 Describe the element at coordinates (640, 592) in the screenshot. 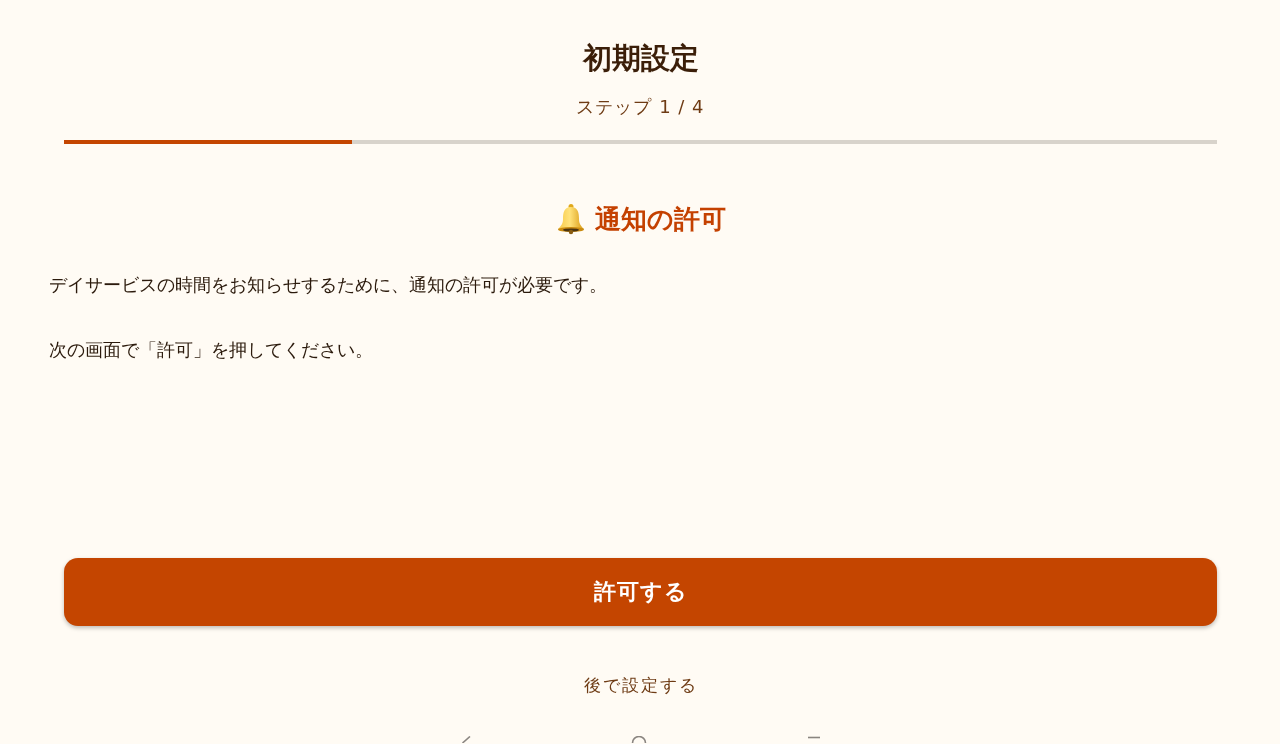

I see `allow-button: 許可する` at that location.